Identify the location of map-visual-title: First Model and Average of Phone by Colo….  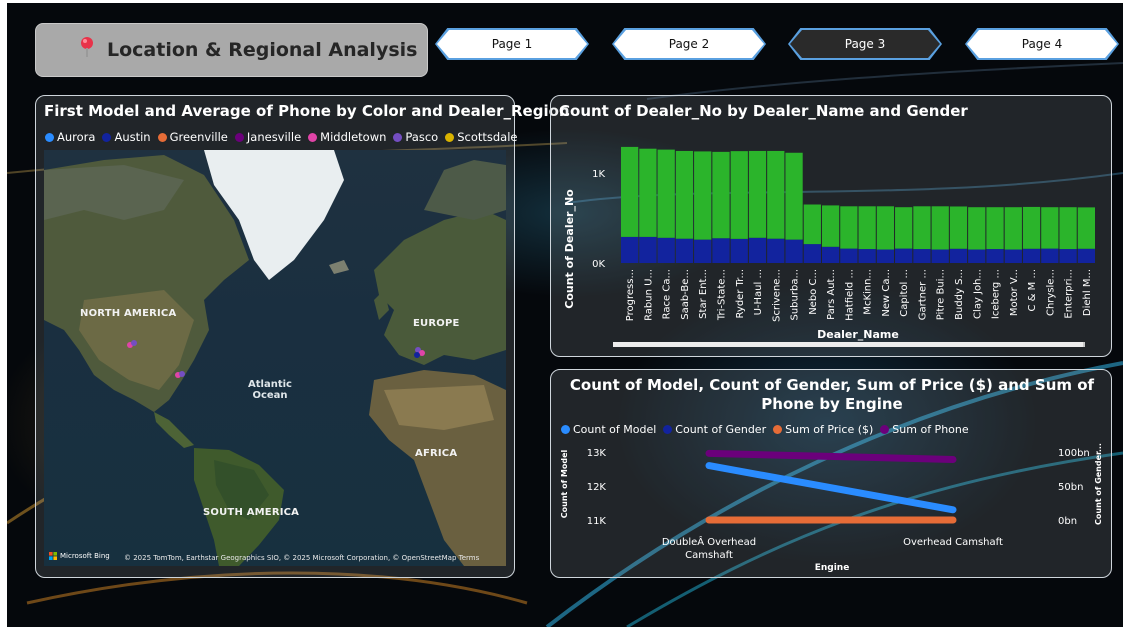
(307, 111).